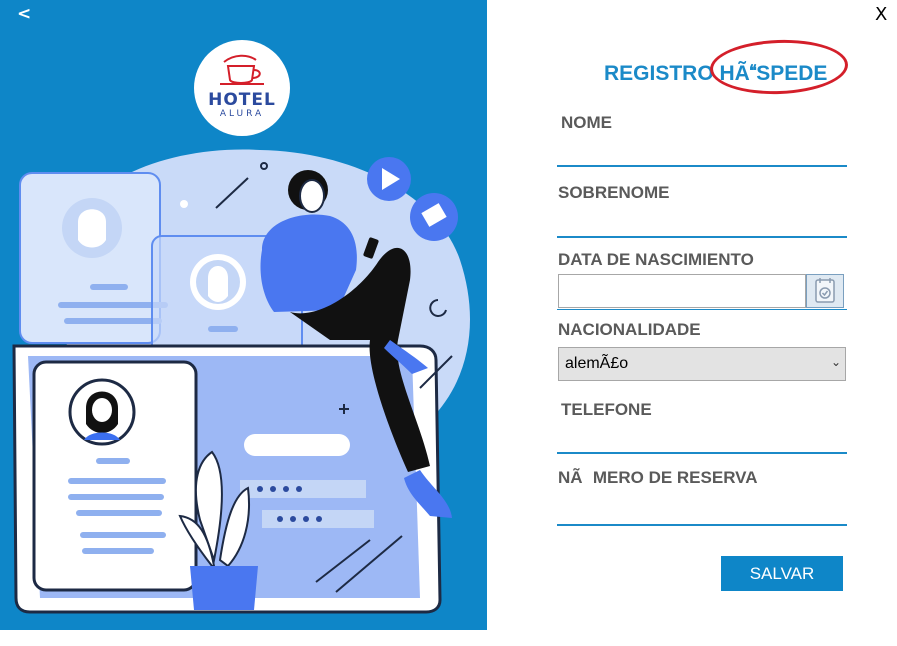  I want to click on chevron-down-icon: ⌄, so click(835, 362).